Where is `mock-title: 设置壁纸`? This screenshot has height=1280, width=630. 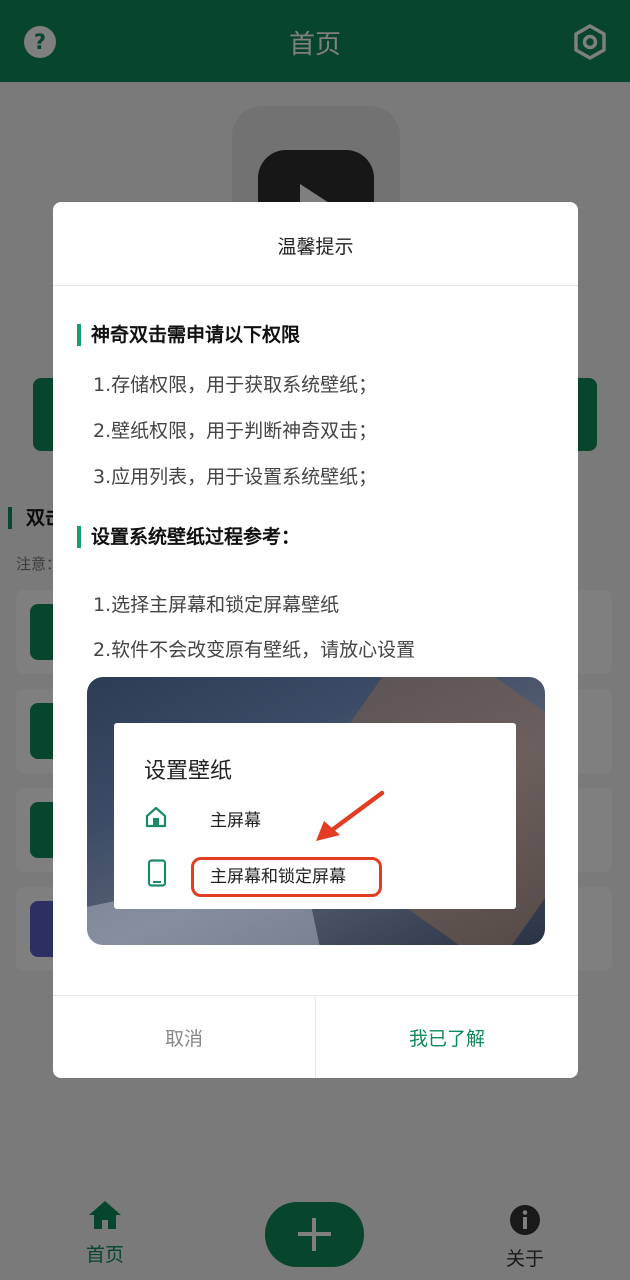
mock-title: 设置壁纸 is located at coordinates (188, 771).